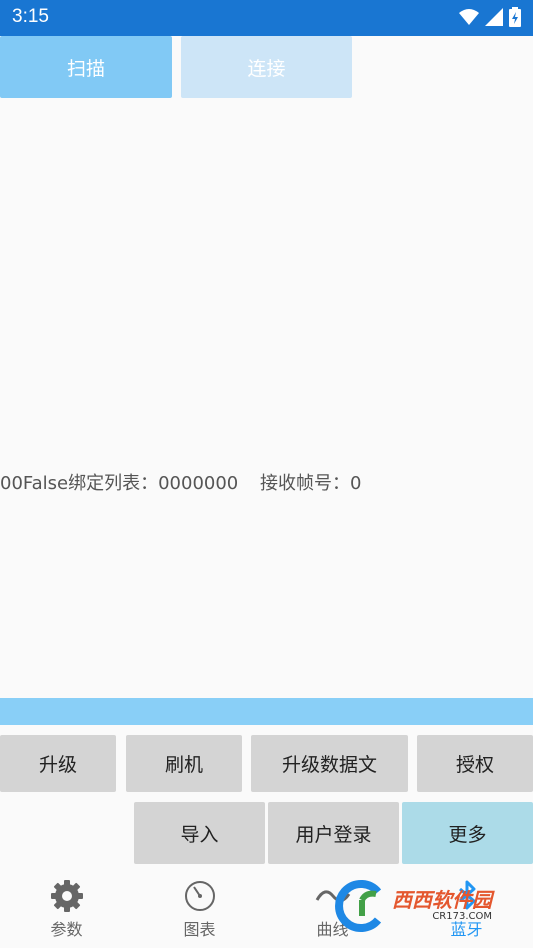  What do you see at coordinates (358, 906) in the screenshot?
I see `cr-logo-icon` at bounding box center [358, 906].